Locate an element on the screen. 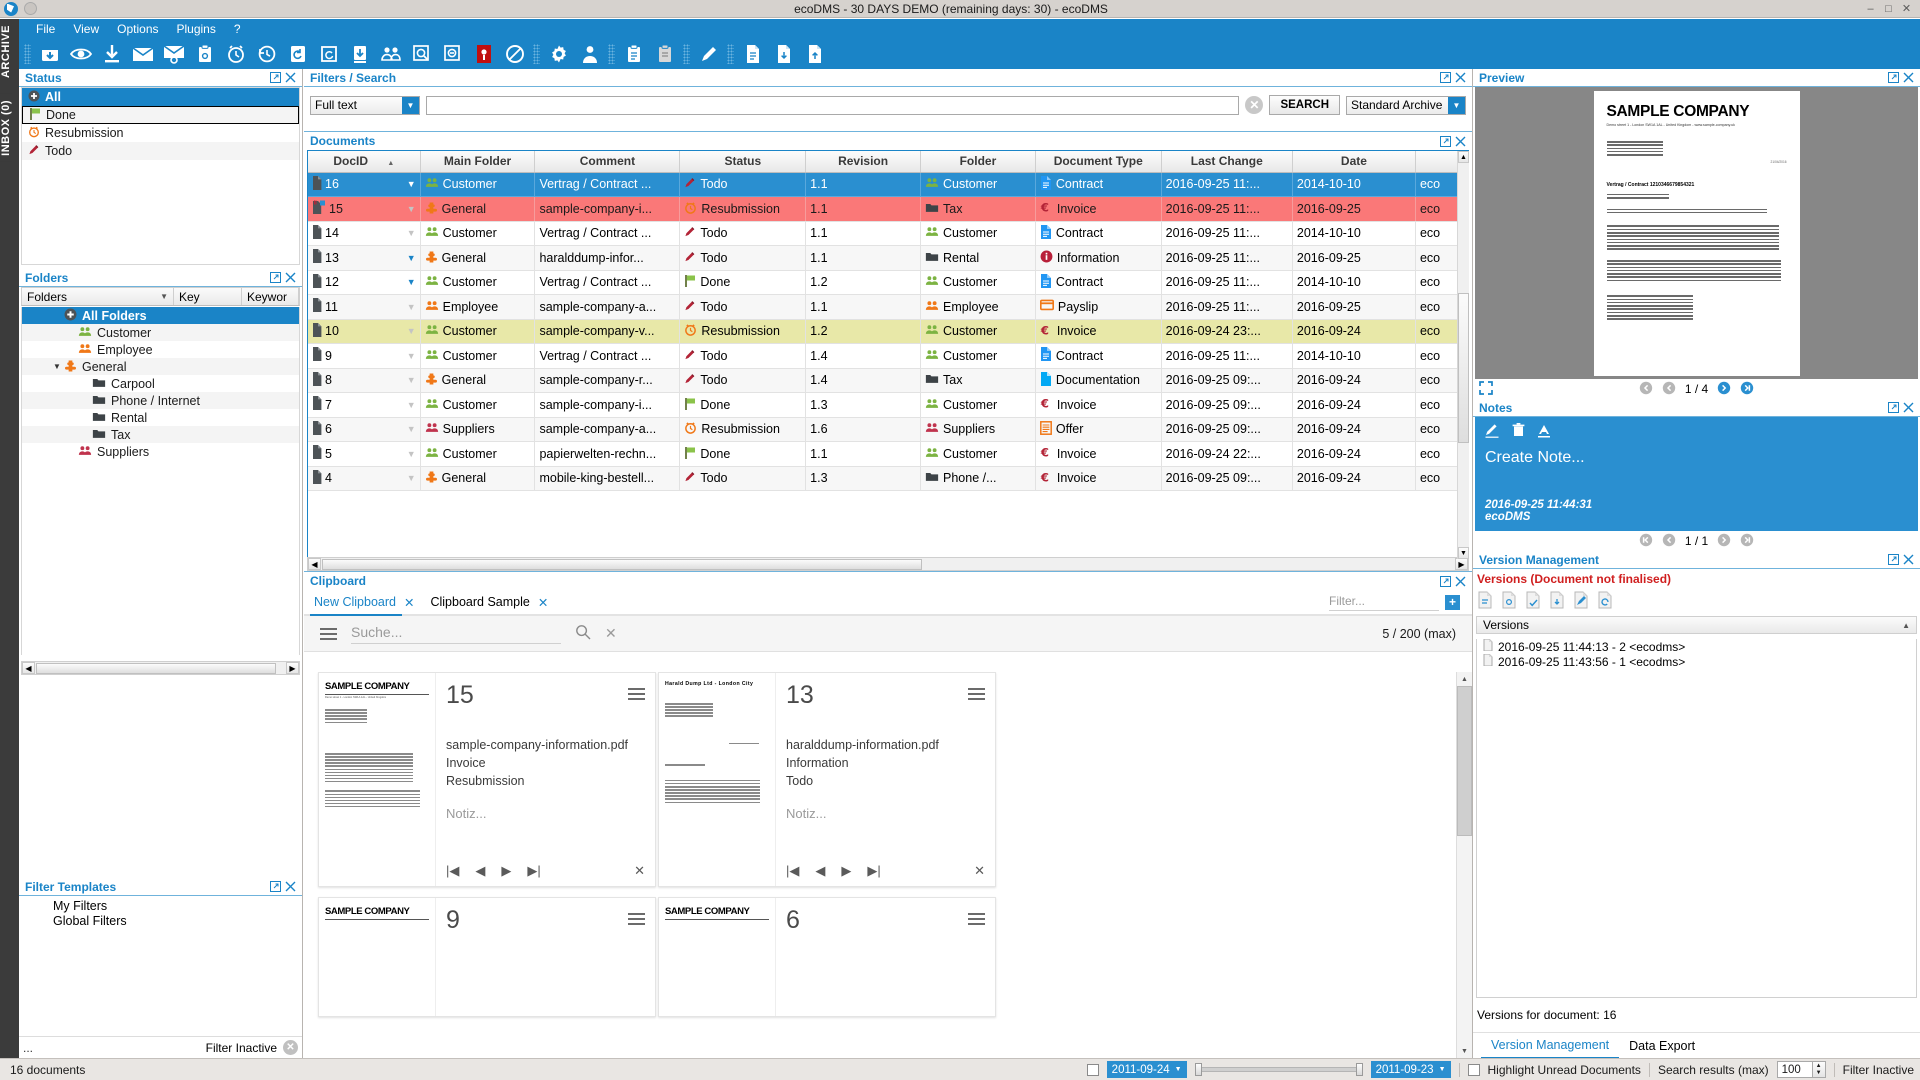  version-compare-icon is located at coordinates (1533, 601).